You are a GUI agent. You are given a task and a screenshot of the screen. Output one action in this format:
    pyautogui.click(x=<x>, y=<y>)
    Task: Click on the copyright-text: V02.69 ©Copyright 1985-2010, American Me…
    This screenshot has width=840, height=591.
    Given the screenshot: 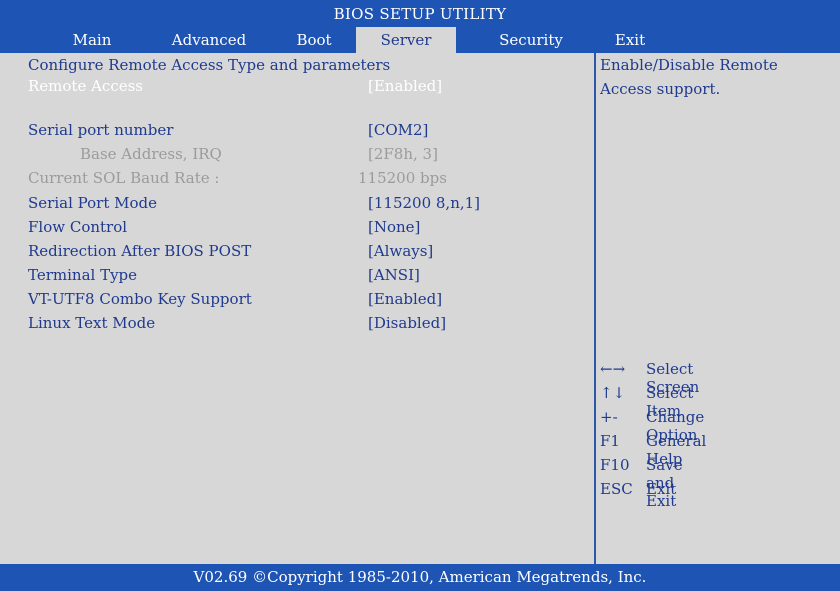 What is the action you would take?
    pyautogui.click(x=420, y=577)
    